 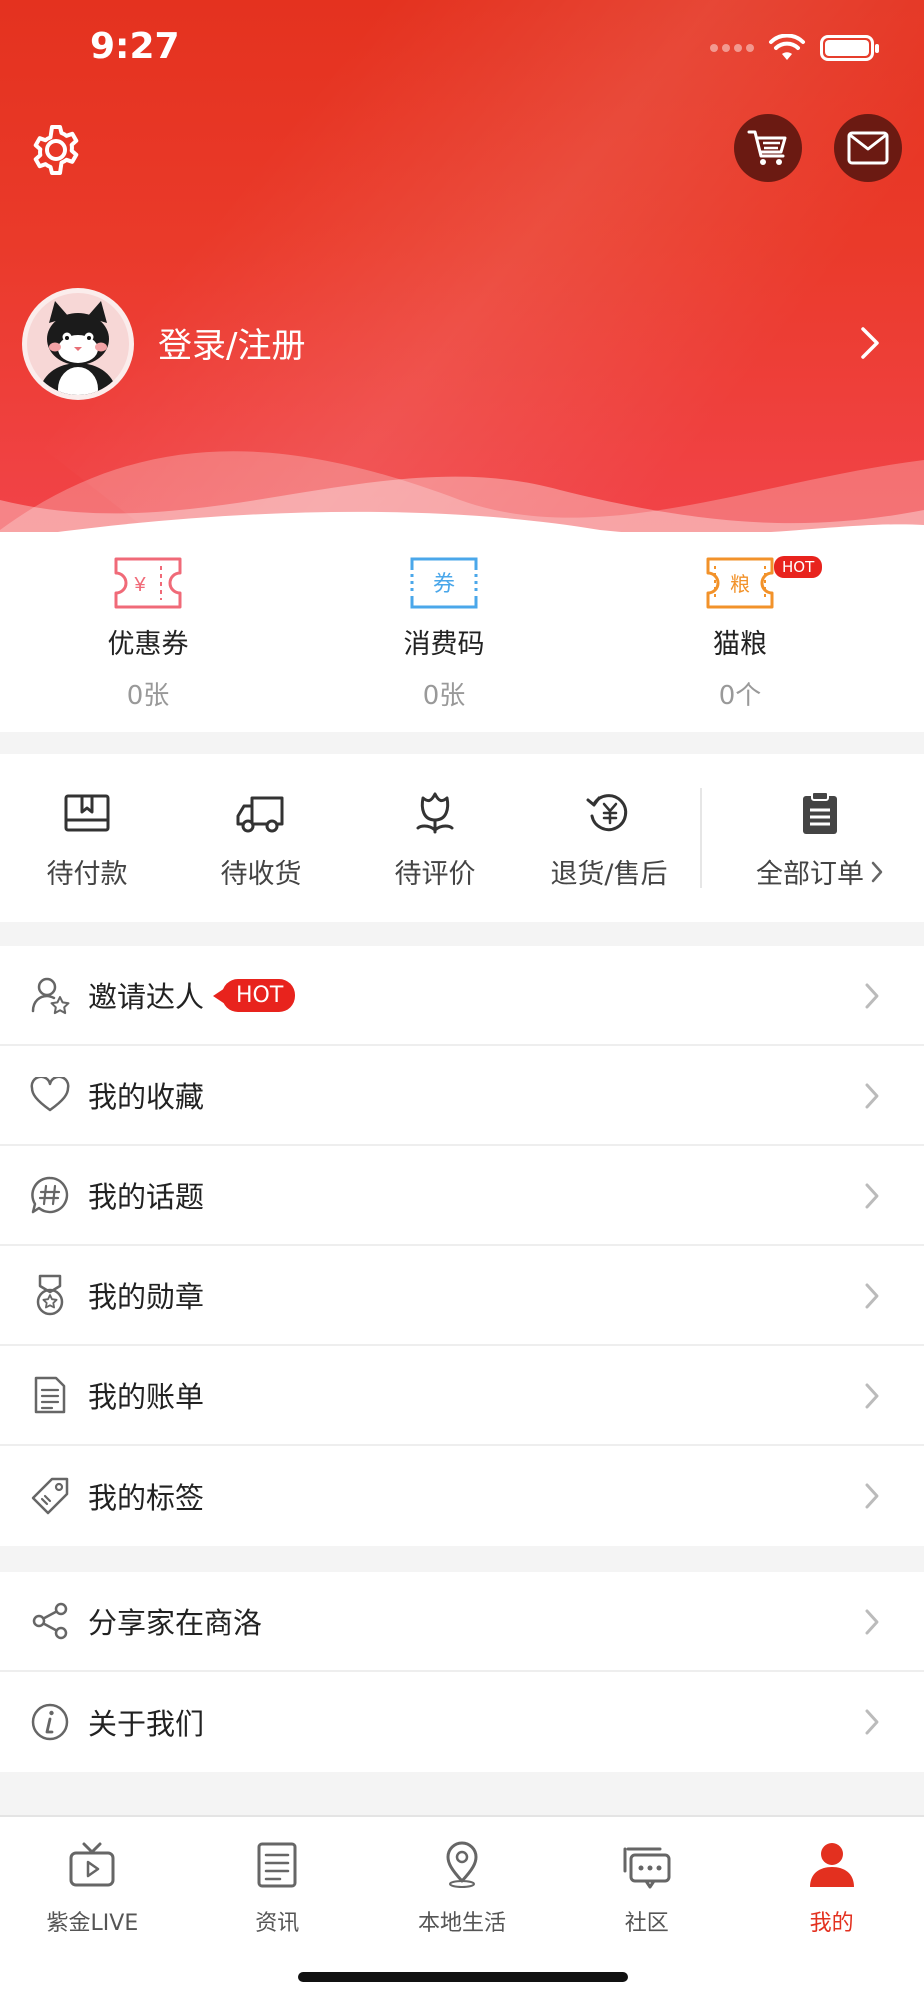 What do you see at coordinates (462, 495) in the screenshot?
I see `header-waves` at bounding box center [462, 495].